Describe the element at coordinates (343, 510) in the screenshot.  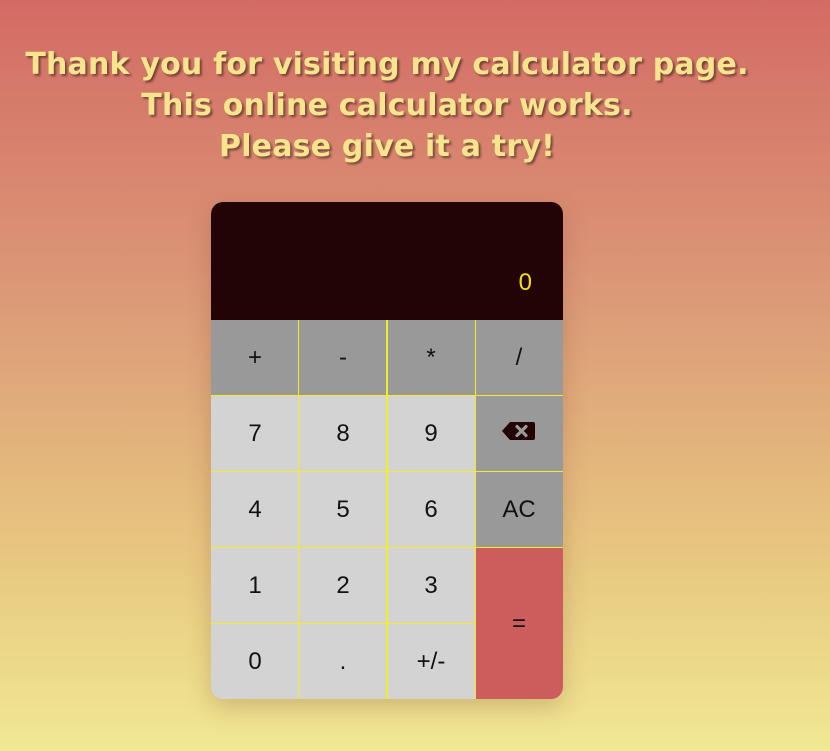
I see `digit-5-button: 5` at that location.